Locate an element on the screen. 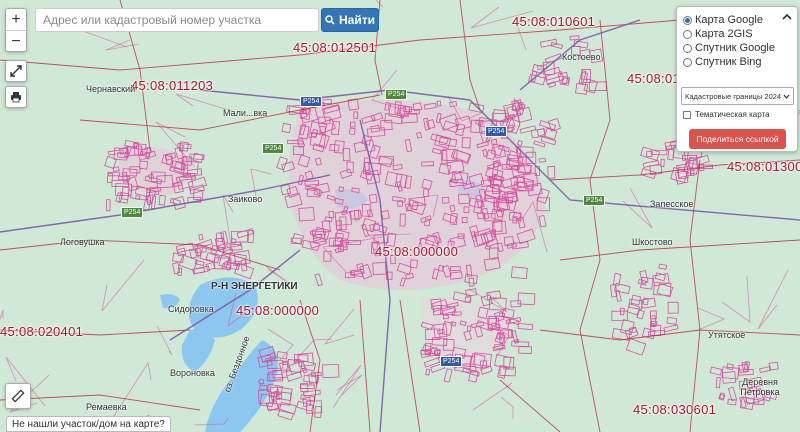  place-label: Ремaевка is located at coordinates (106, 407).